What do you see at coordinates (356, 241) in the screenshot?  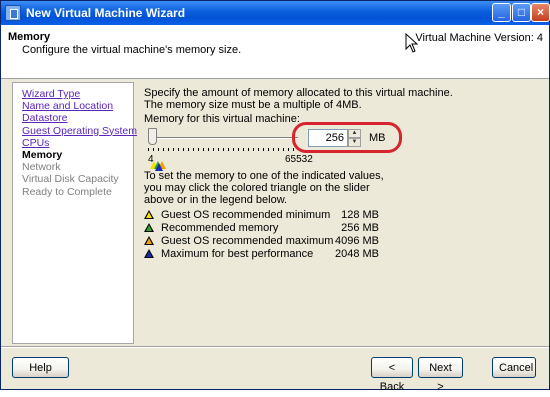 I see `legend-value: 4096 MB` at bounding box center [356, 241].